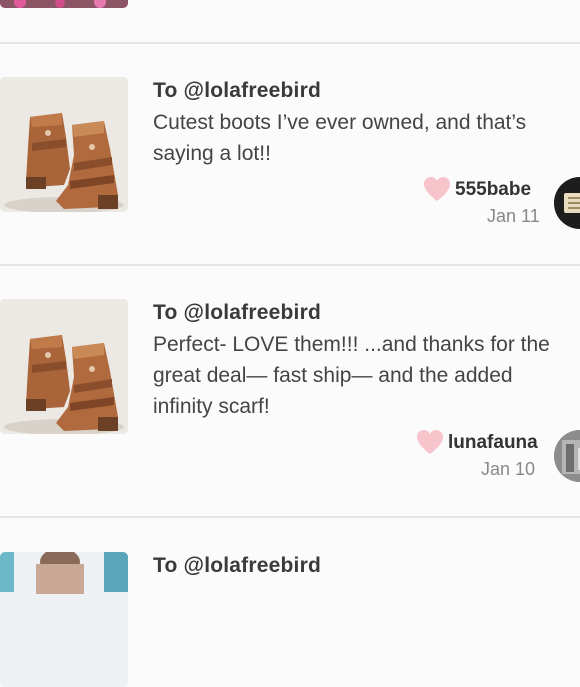 Image resolution: width=580 pixels, height=687 pixels. Describe the element at coordinates (493, 443) in the screenshot. I see `review-username: lunafauna` at that location.